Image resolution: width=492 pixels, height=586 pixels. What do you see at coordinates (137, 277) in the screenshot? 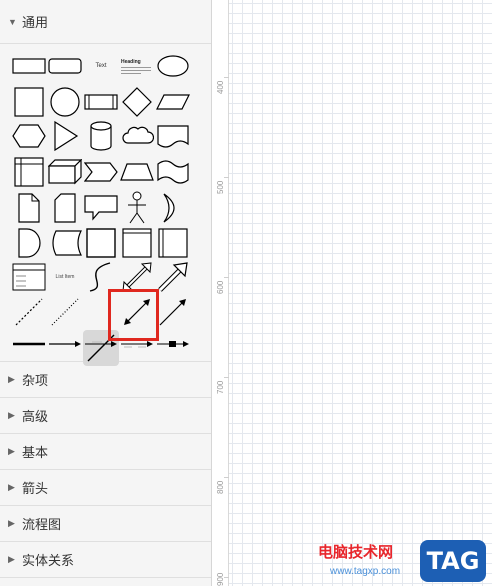
I see `bidirectional-arrow-shape` at bounding box center [137, 277].